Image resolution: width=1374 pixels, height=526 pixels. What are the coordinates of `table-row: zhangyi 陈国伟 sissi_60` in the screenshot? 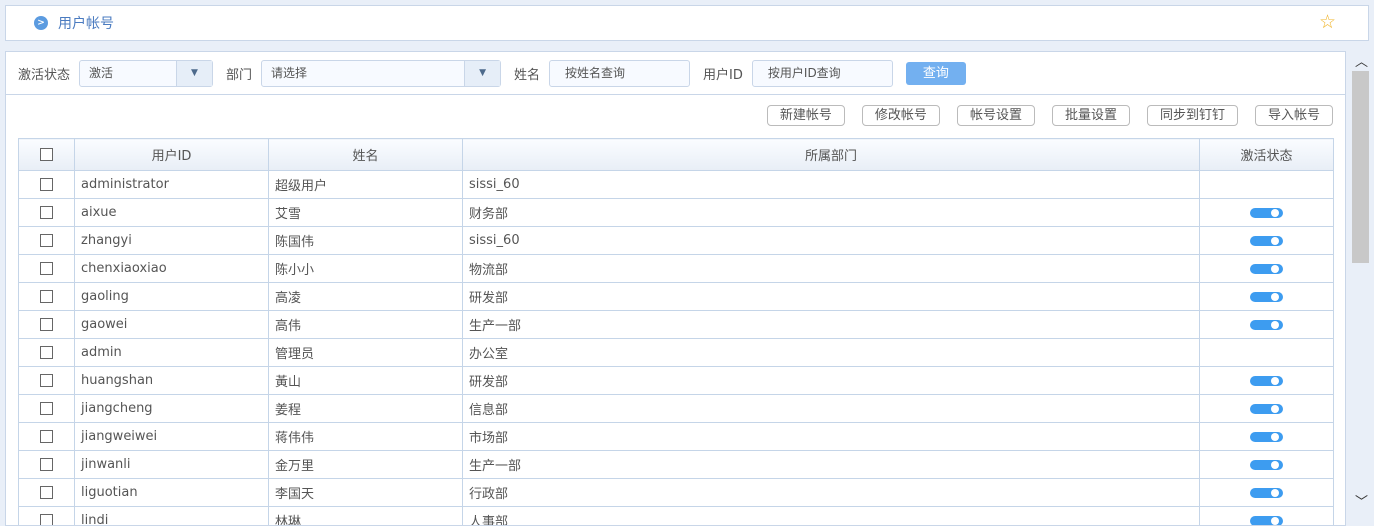 It's located at (676, 241).